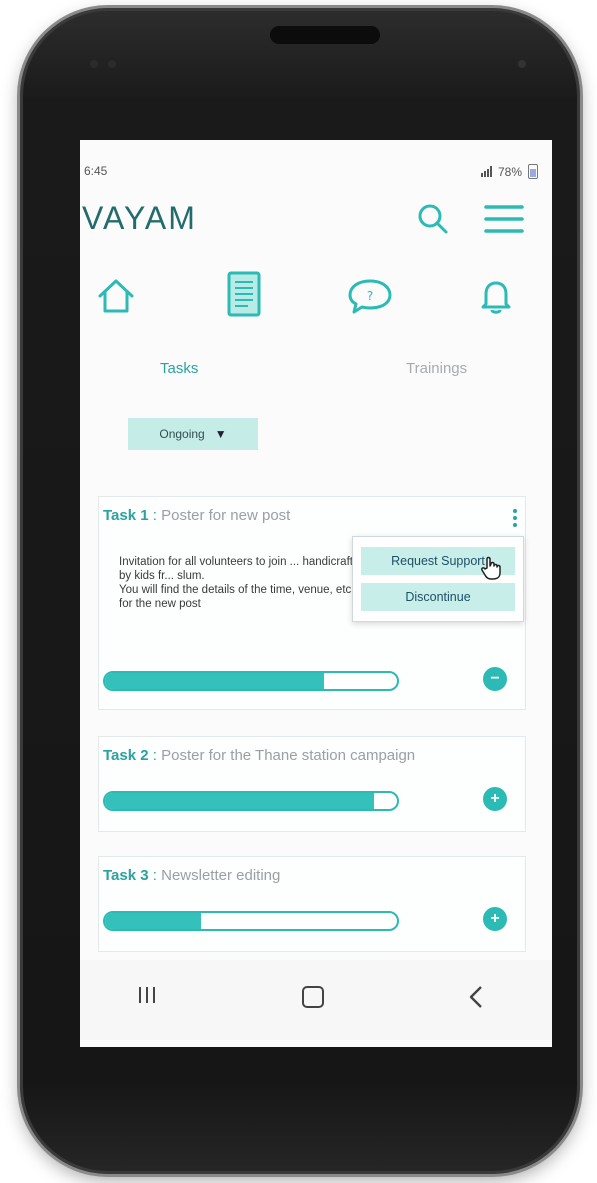 The image size is (597, 1183). I want to click on tasks-document-icon, so click(244, 296).